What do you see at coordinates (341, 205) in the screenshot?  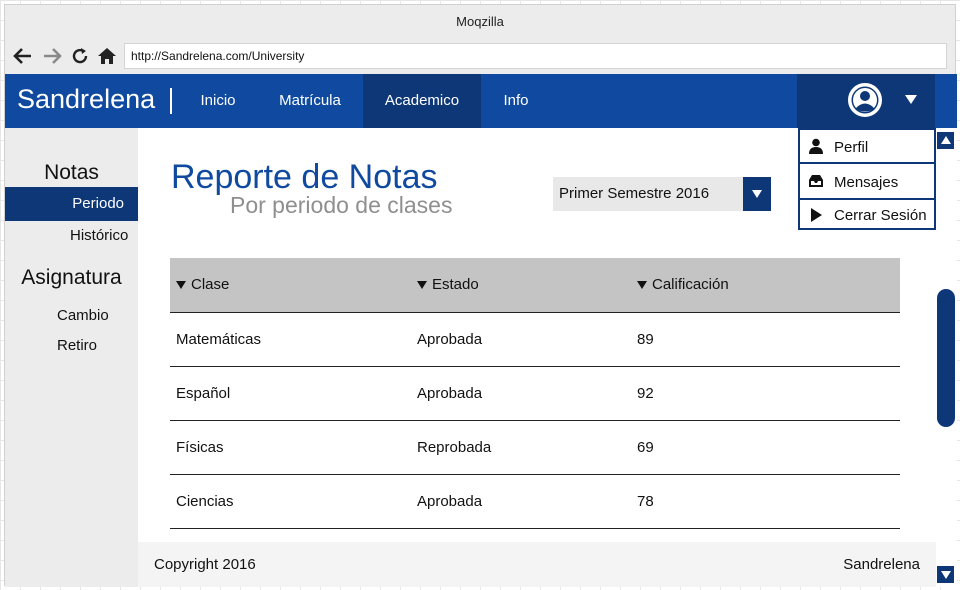 I see `page-subtitle: Por periodo de clases` at bounding box center [341, 205].